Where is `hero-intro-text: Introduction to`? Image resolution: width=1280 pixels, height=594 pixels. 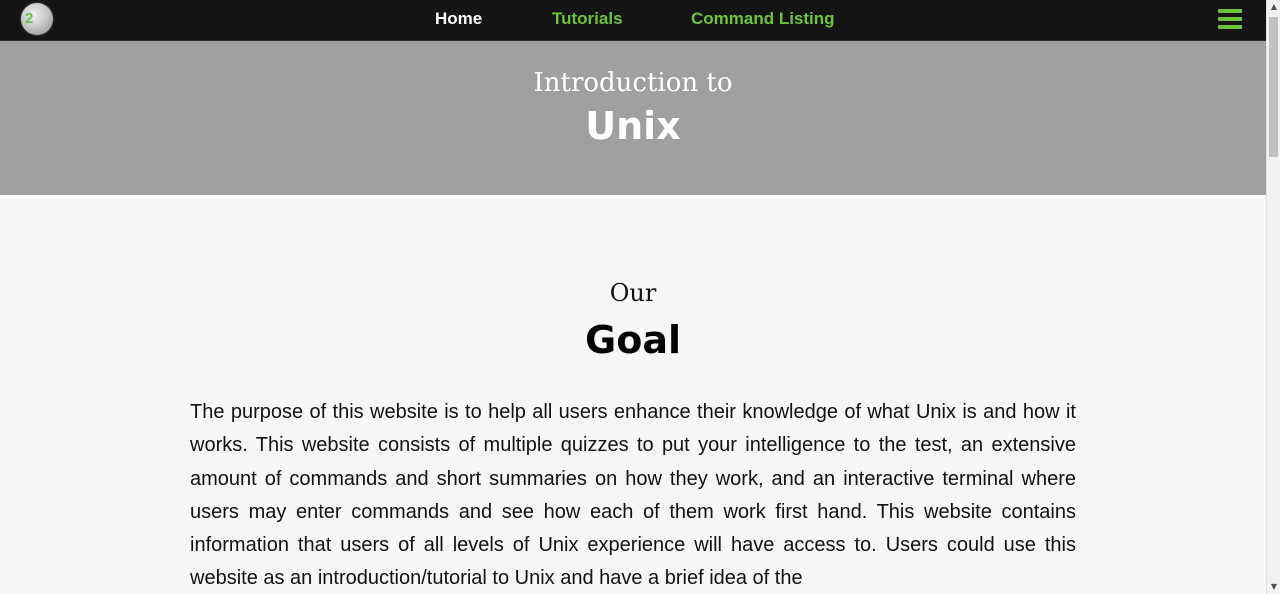 hero-intro-text: Introduction to is located at coordinates (633, 83).